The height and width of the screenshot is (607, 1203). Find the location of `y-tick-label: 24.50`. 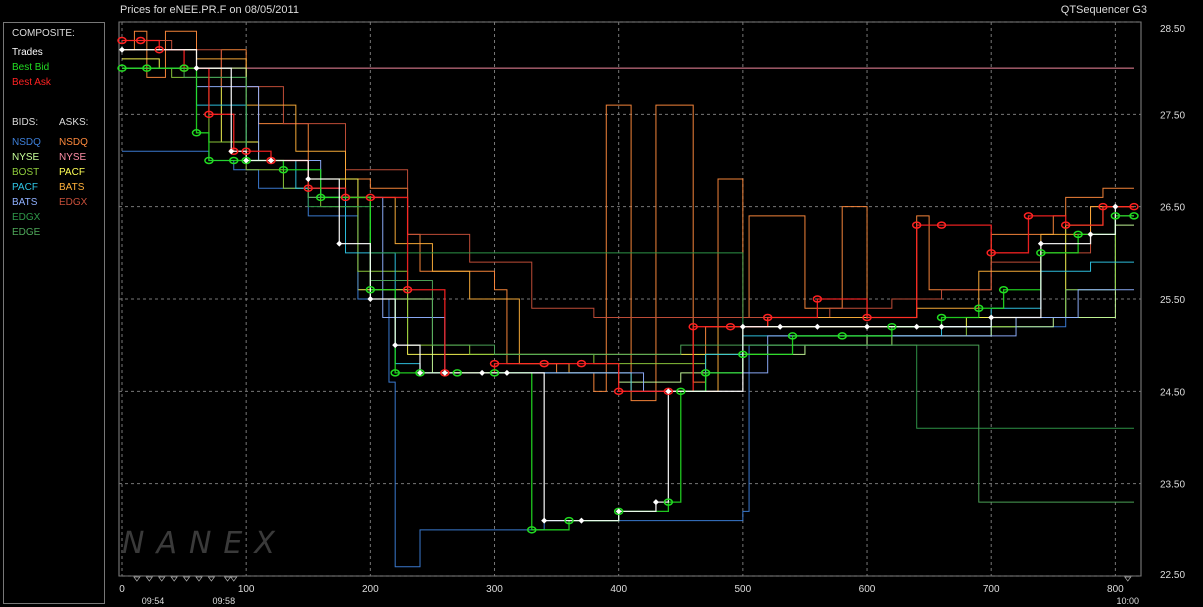

y-tick-label: 24.50 is located at coordinates (1172, 392).